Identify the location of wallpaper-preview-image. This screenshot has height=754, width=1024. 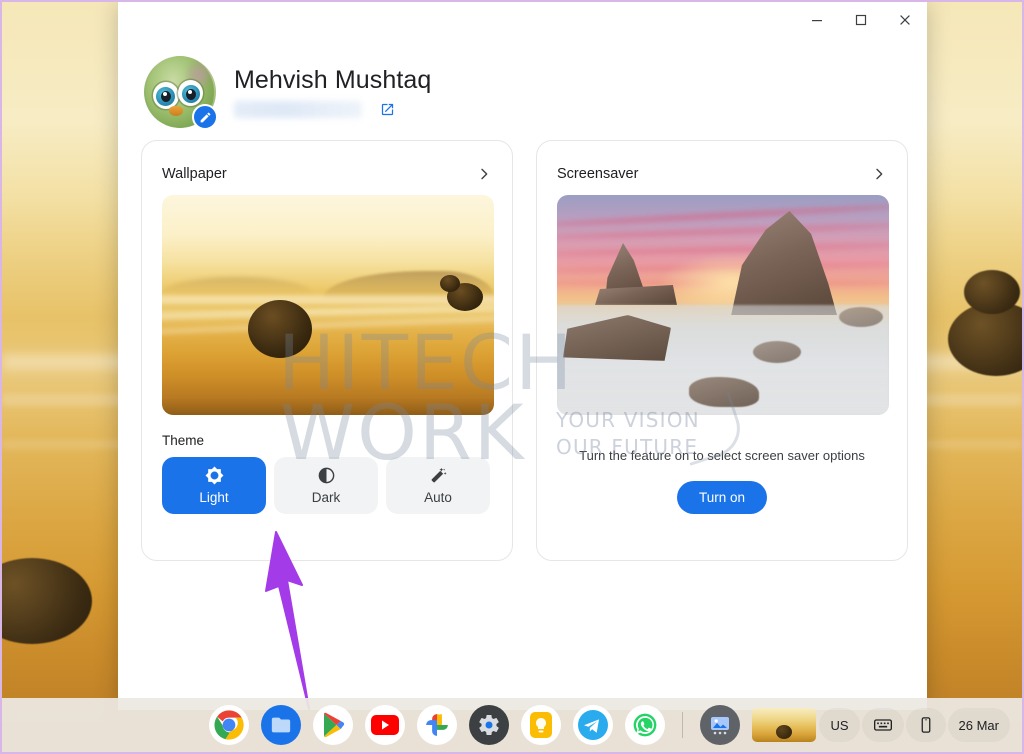
(328, 305).